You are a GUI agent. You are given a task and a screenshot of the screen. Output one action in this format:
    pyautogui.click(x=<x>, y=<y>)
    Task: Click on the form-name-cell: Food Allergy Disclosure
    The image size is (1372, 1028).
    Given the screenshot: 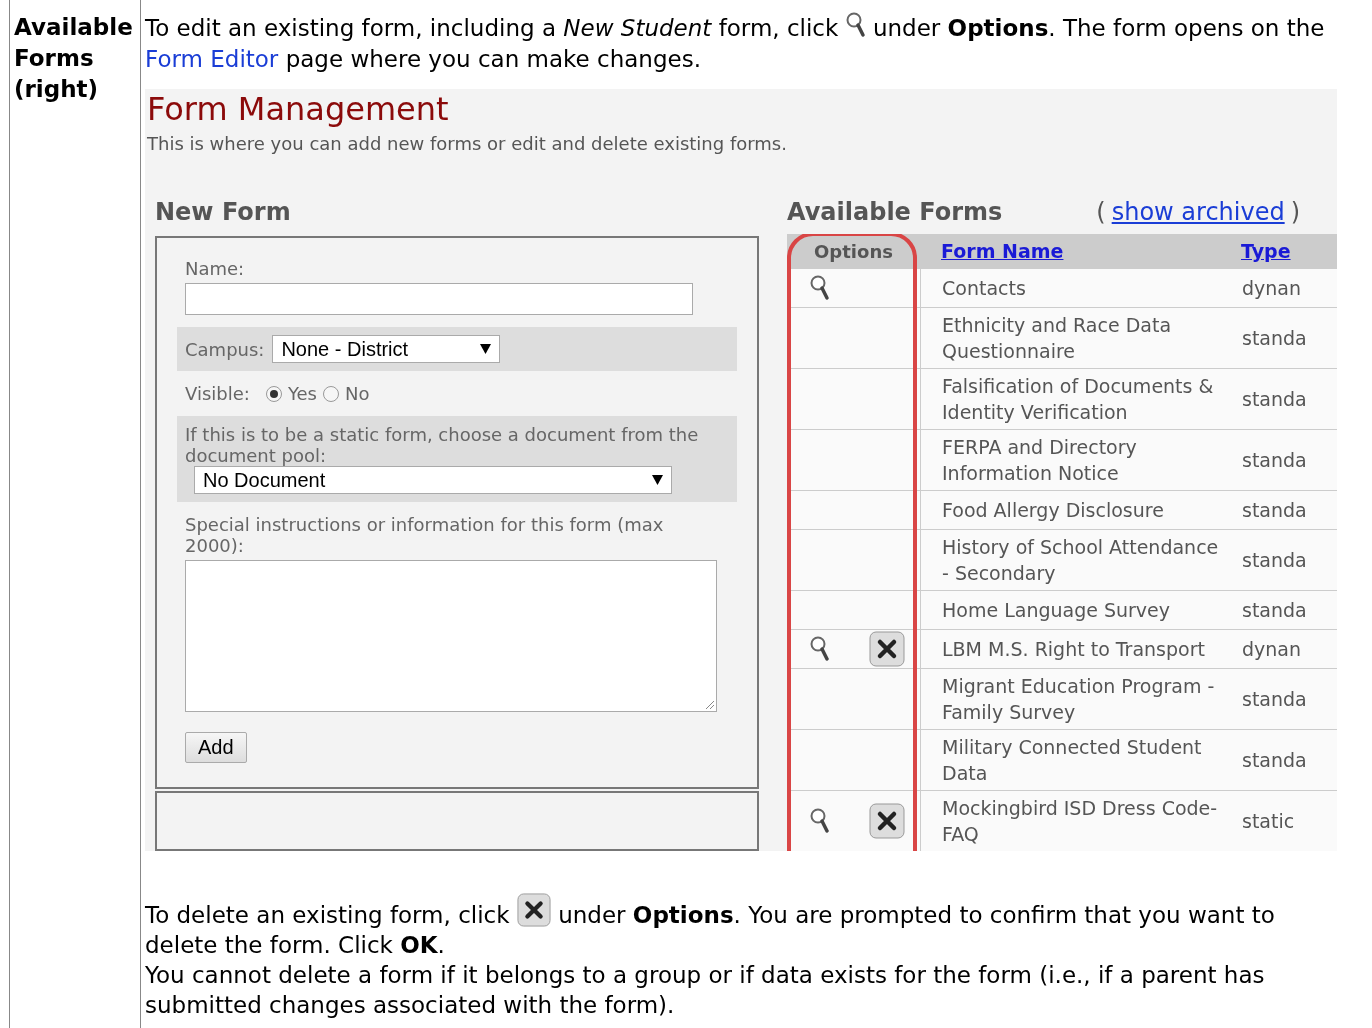 What is the action you would take?
    pyautogui.click(x=1053, y=510)
    